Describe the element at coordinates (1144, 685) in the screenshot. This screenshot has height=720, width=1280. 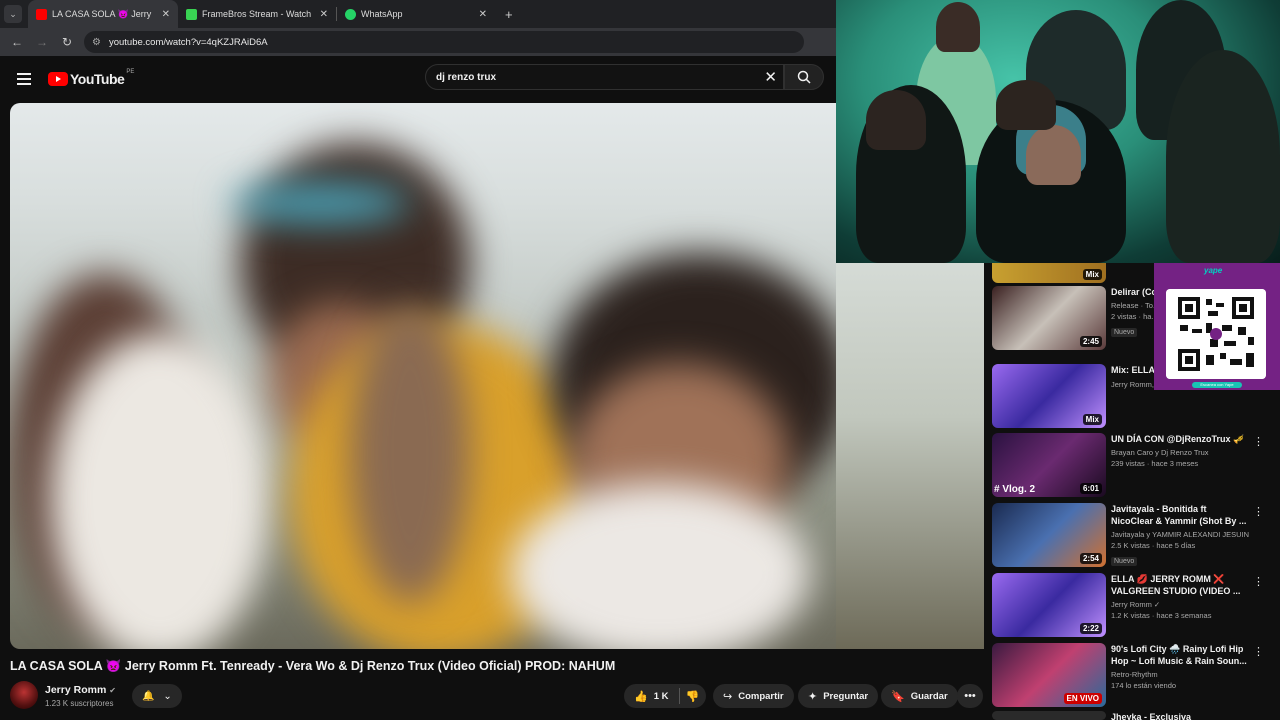
I see `viewer-count: 174 lo están viendo` at that location.